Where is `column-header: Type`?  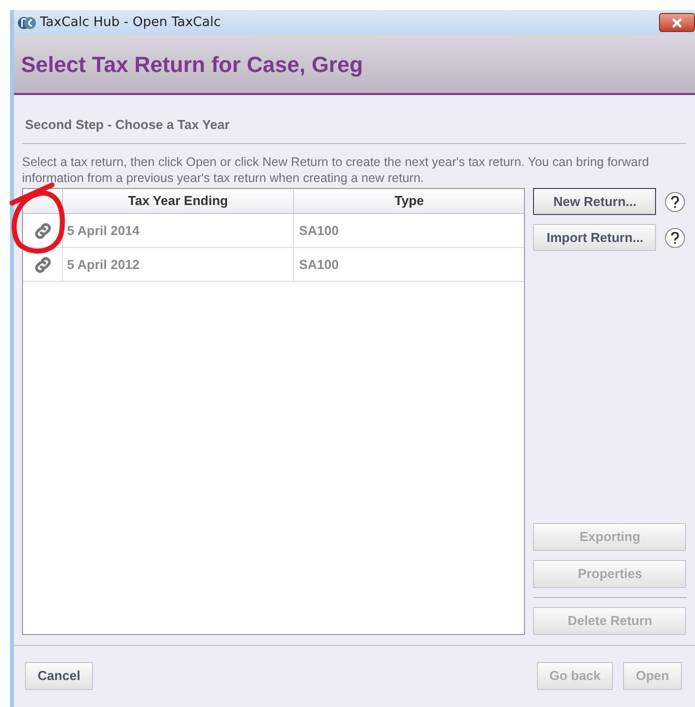
column-header: Type is located at coordinates (409, 201).